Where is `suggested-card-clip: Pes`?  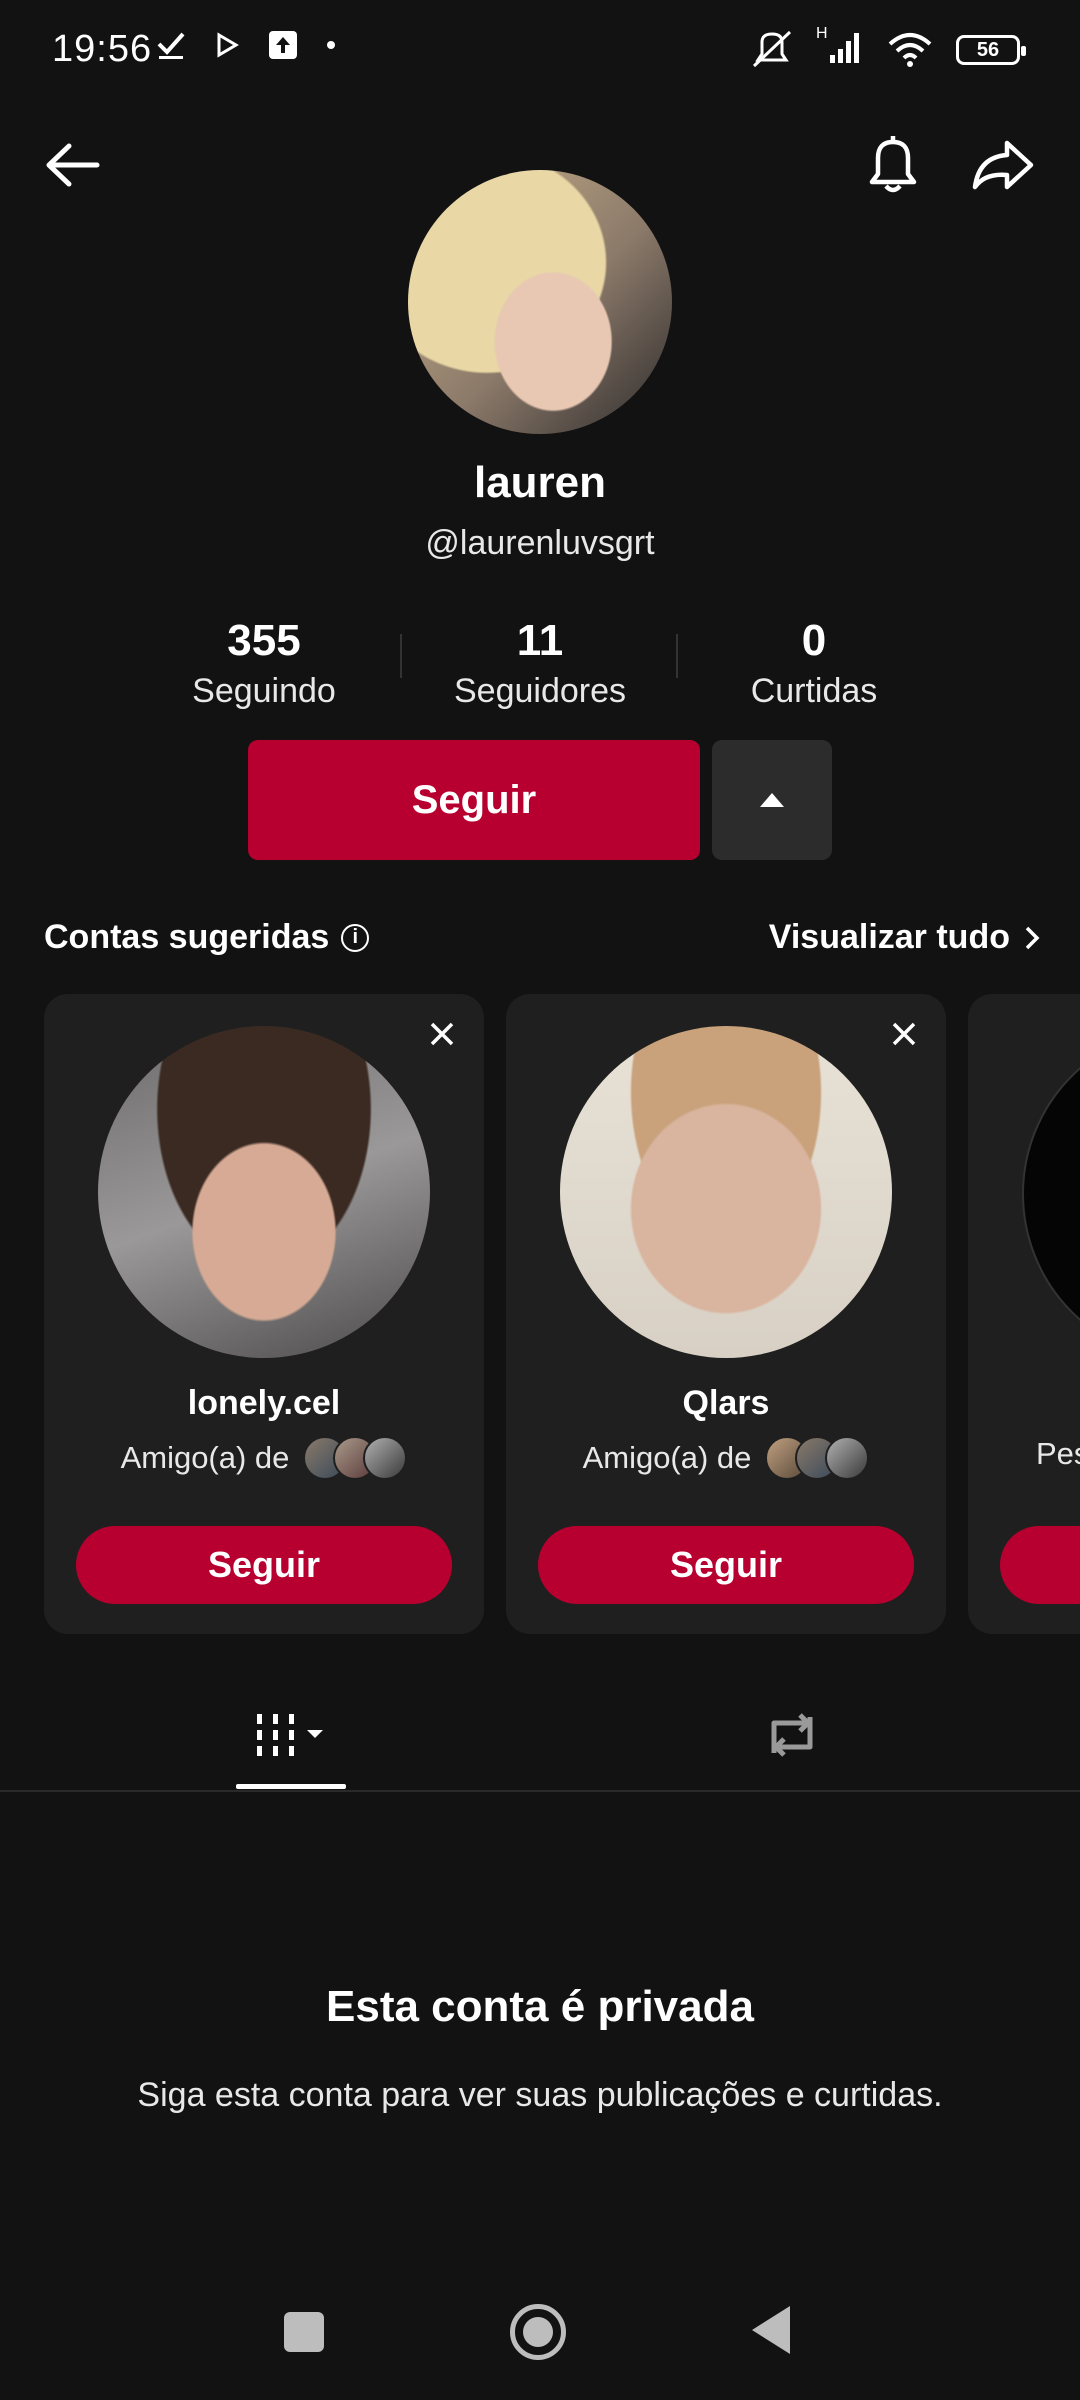 suggested-card-clip: Pes is located at coordinates (1024, 1314).